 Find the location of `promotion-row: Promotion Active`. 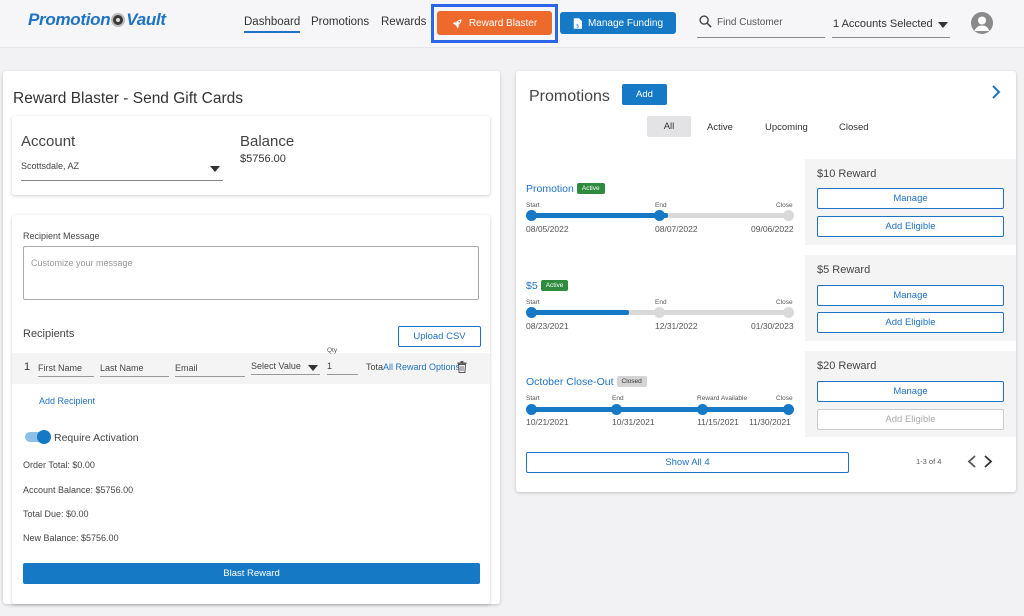

promotion-row: Promotion Active is located at coordinates (565, 189).